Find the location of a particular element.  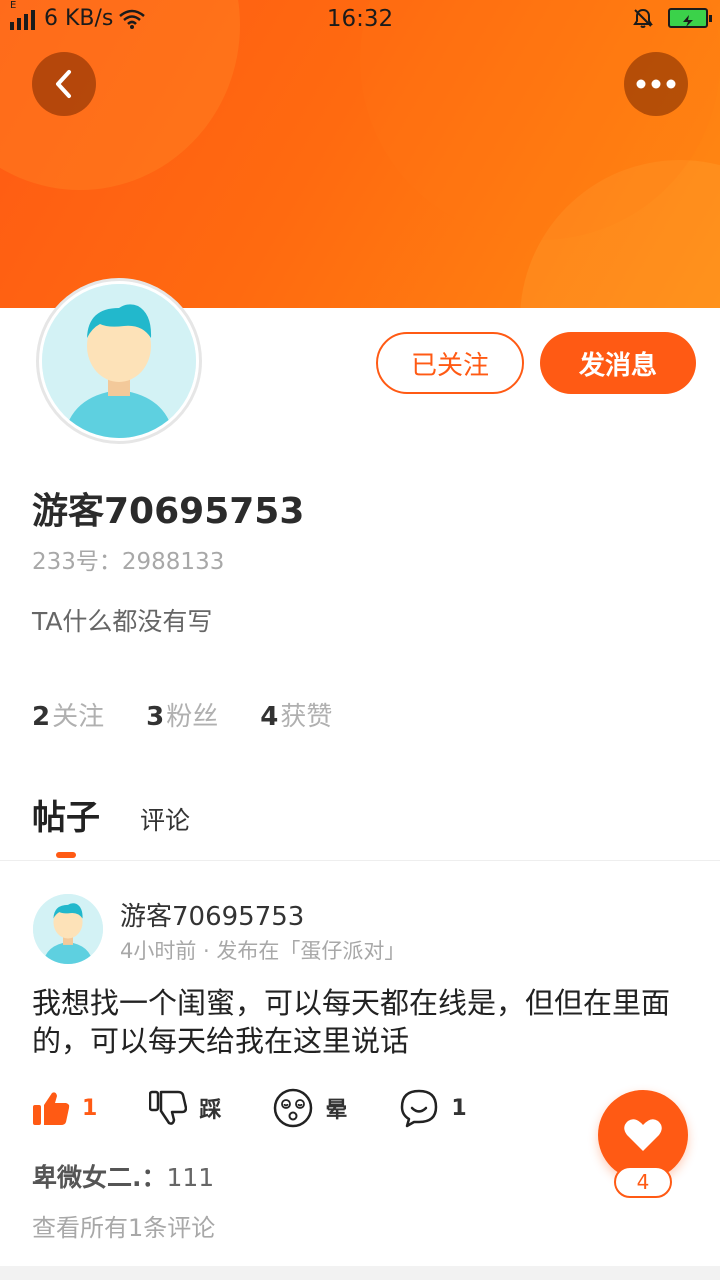

stat-following: 2关注 is located at coordinates (68, 714).